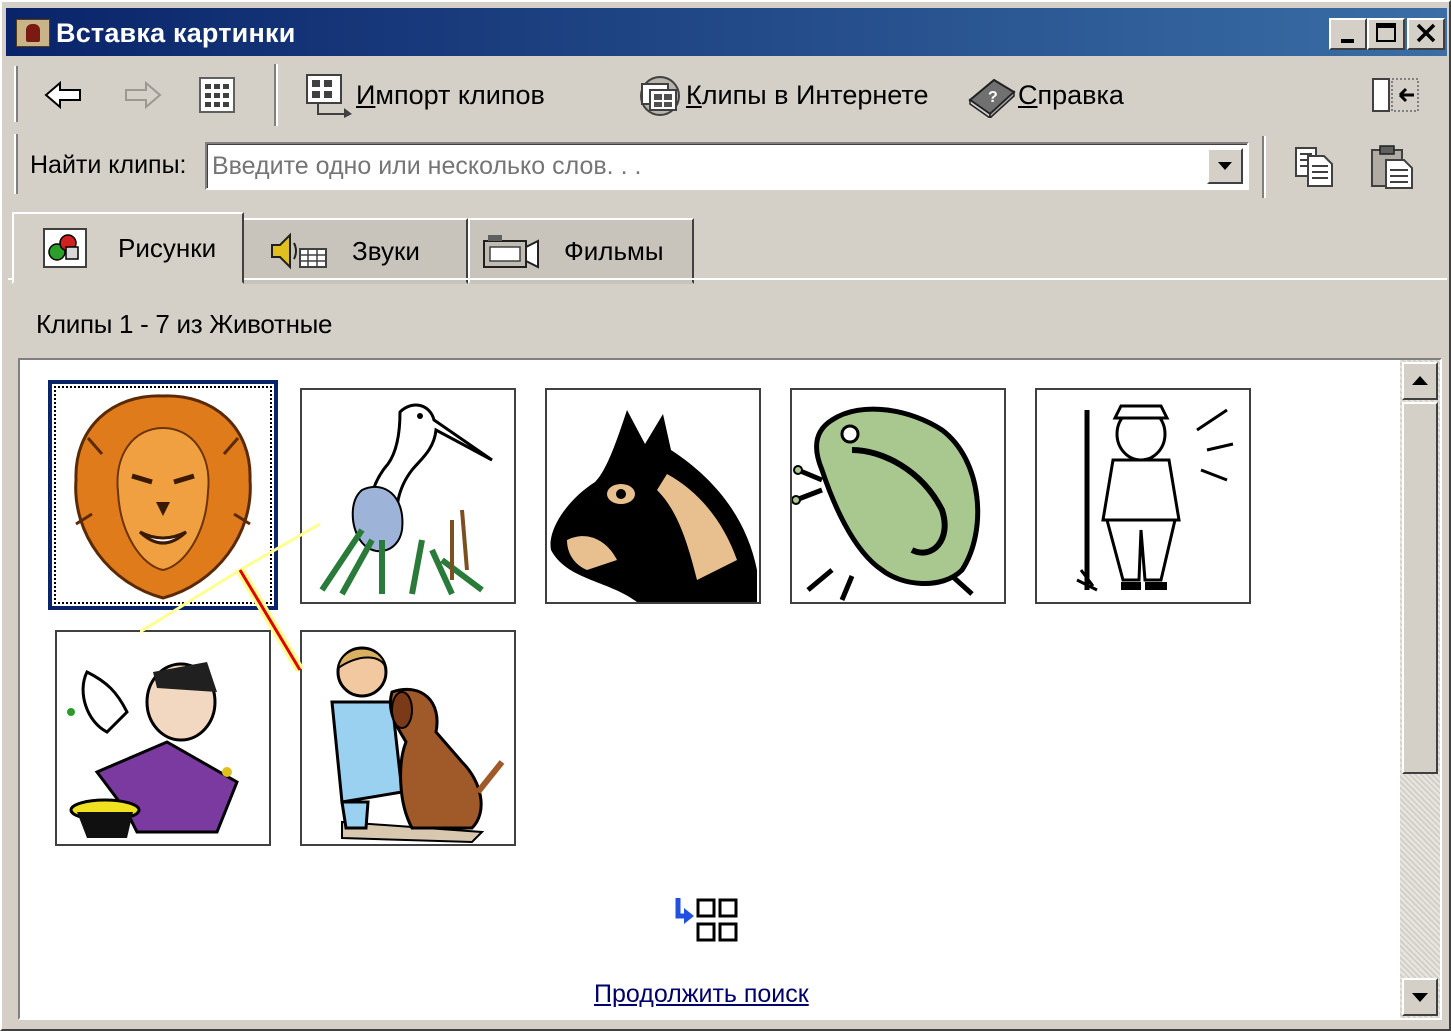 Image resolution: width=1451 pixels, height=1031 pixels. What do you see at coordinates (660, 96) in the screenshot?
I see `clips-online-icon` at bounding box center [660, 96].